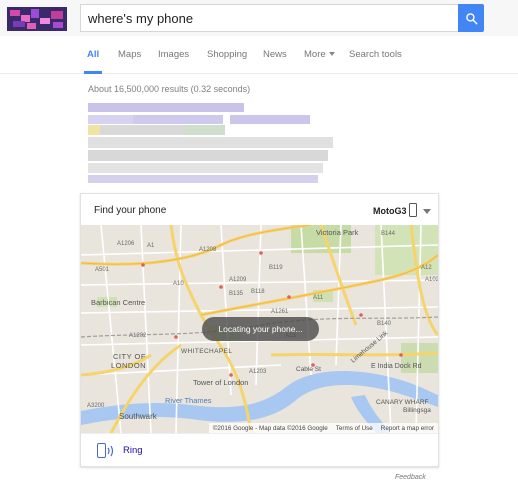 This screenshot has height=490, width=518. Describe the element at coordinates (173, 54) in the screenshot. I see `tab-images: Images` at that location.